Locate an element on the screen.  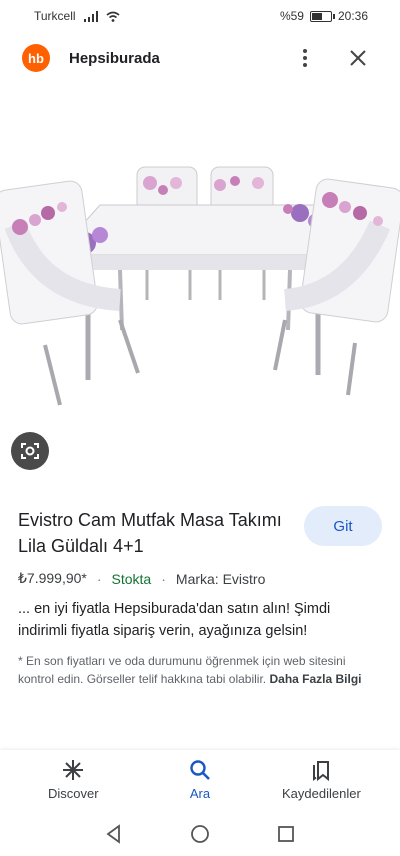
nav-saved: Kaydedilenler is located at coordinates (321, 779).